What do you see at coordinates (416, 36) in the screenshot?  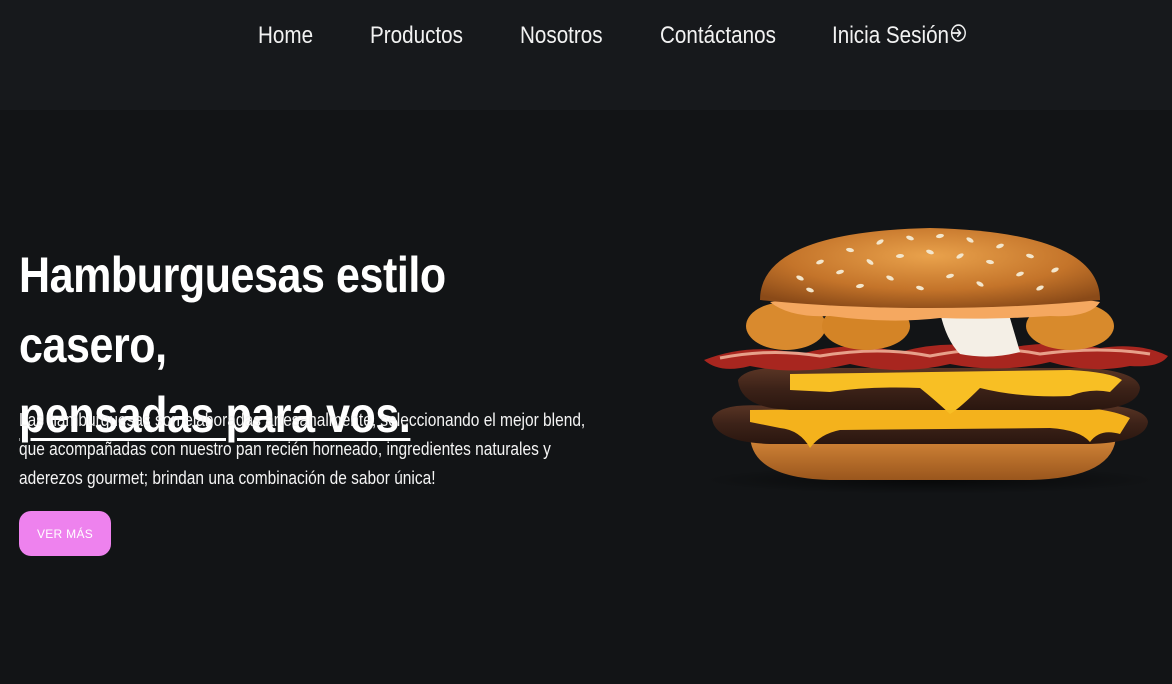 I see `nav-link-productos: Productos` at bounding box center [416, 36].